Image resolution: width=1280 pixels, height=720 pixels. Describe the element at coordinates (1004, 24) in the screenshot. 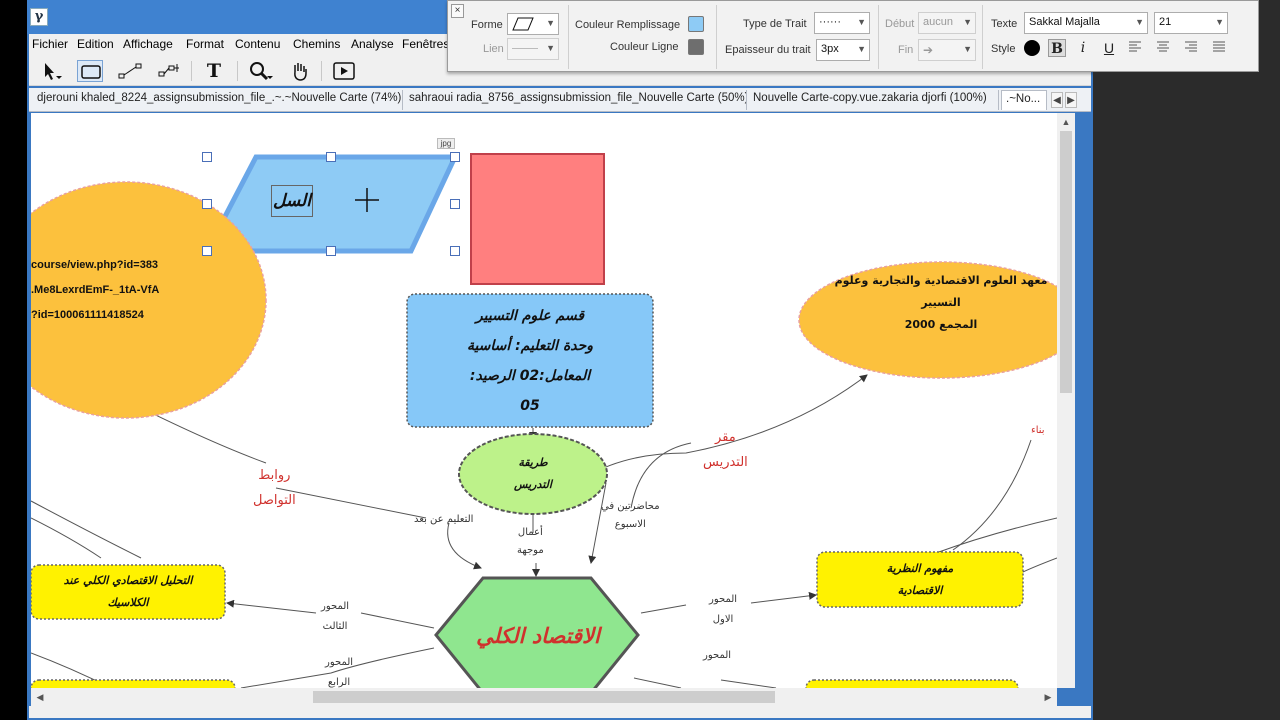

I see `text-label: Texte` at that location.